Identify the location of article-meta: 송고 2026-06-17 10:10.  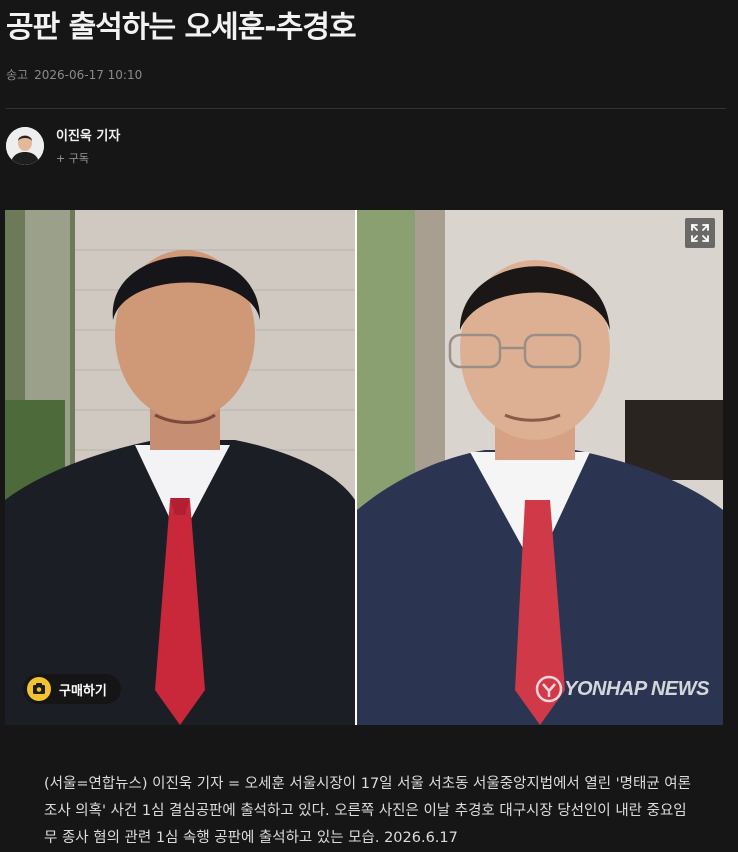
(77, 74).